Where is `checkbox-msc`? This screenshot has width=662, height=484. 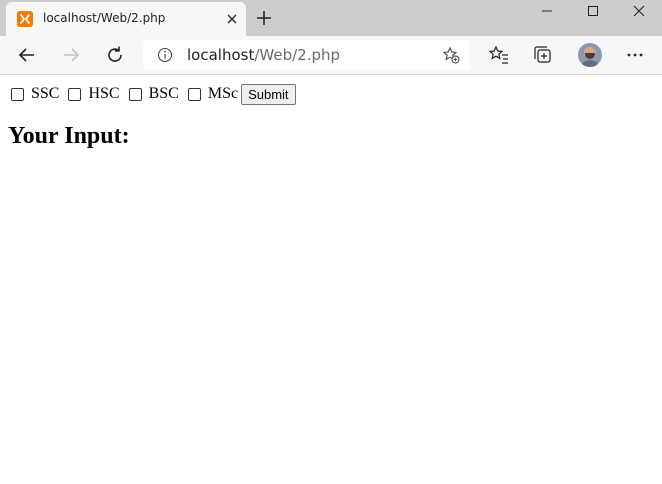
checkbox-msc is located at coordinates (194, 94).